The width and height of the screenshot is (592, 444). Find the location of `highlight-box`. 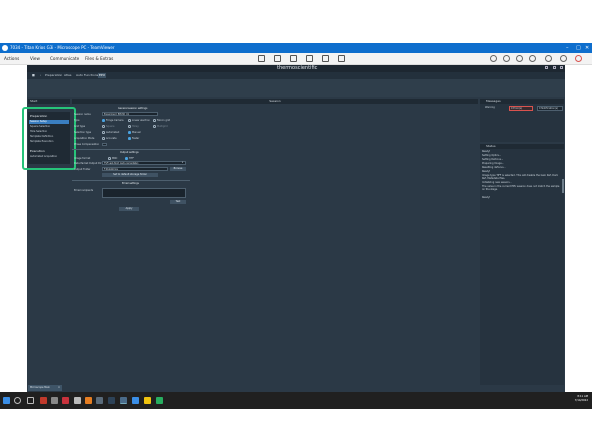

highlight-box is located at coordinates (49, 138).